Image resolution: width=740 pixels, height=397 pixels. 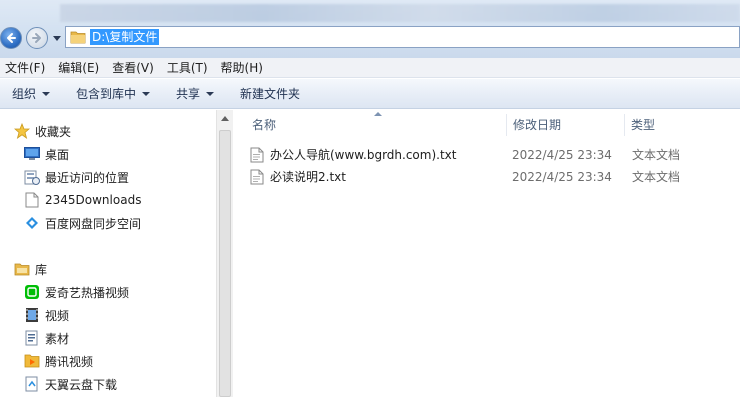 What do you see at coordinates (57, 154) in the screenshot?
I see `nav-item-label: 桌面` at bounding box center [57, 154].